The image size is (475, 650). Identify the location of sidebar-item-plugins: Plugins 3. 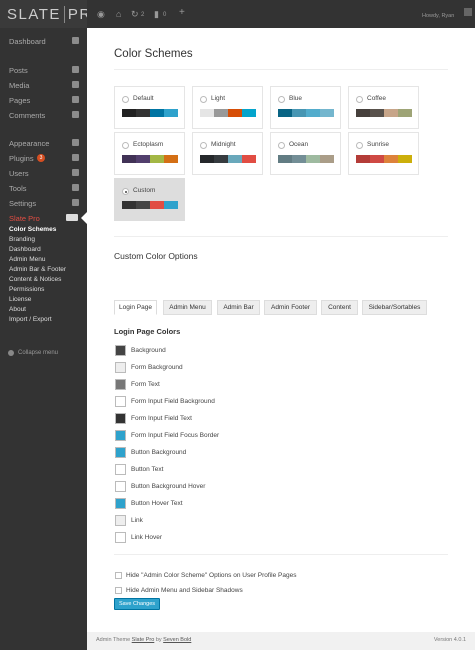
(43, 158).